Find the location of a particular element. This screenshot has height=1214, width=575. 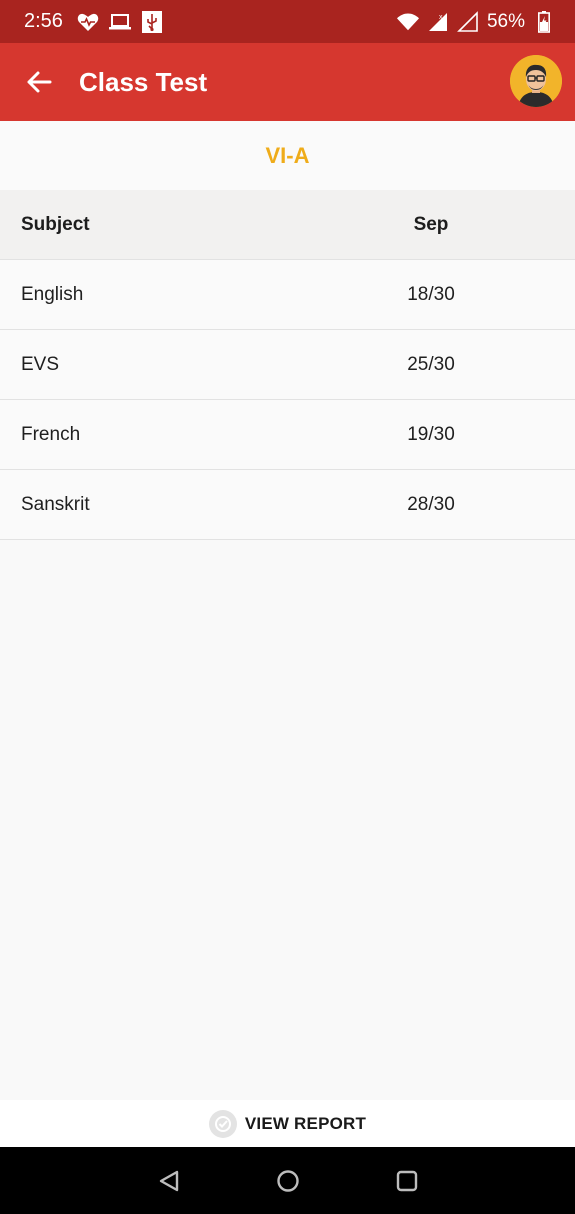

row-score: 19/30 is located at coordinates (431, 434).